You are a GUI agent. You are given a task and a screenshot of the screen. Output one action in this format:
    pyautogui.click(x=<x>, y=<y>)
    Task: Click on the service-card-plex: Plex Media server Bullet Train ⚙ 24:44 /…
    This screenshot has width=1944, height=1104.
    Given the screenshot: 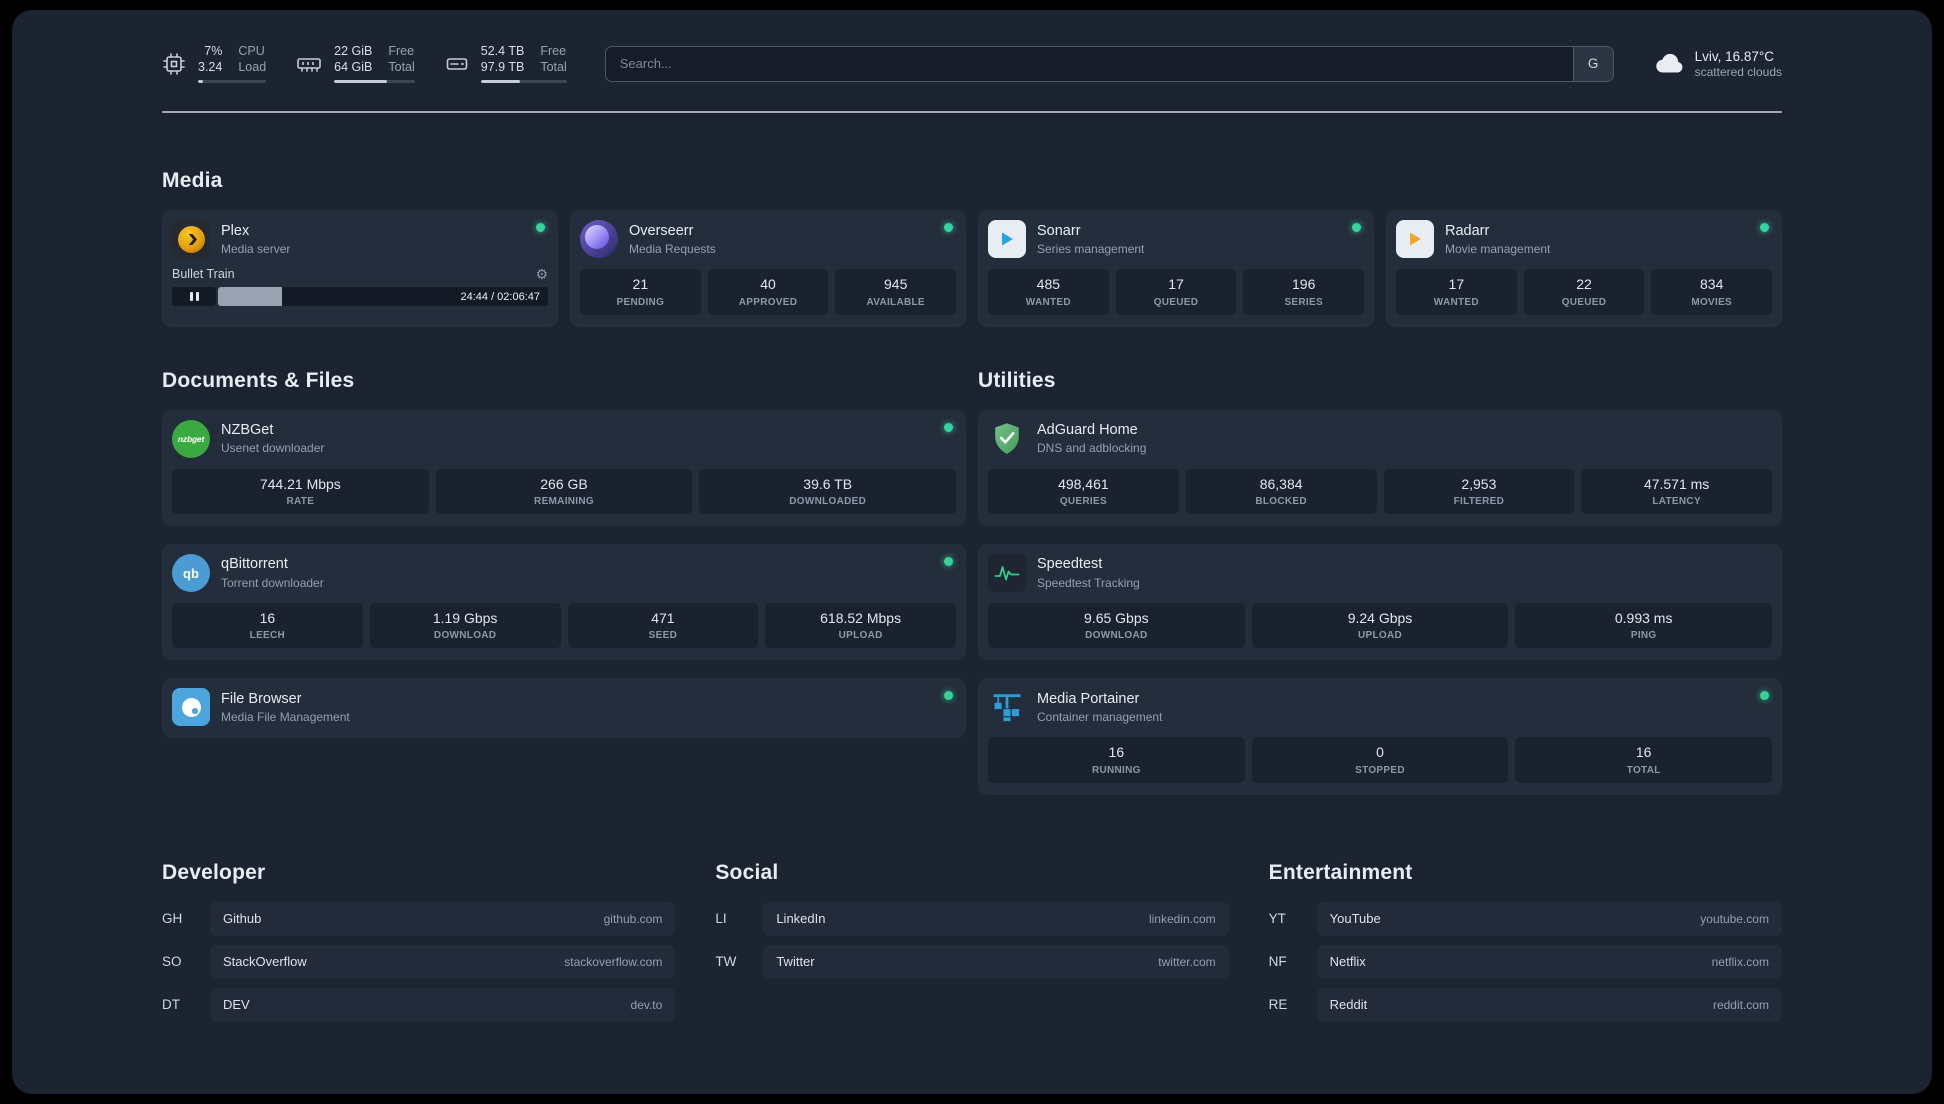 What is the action you would take?
    pyautogui.click(x=360, y=268)
    